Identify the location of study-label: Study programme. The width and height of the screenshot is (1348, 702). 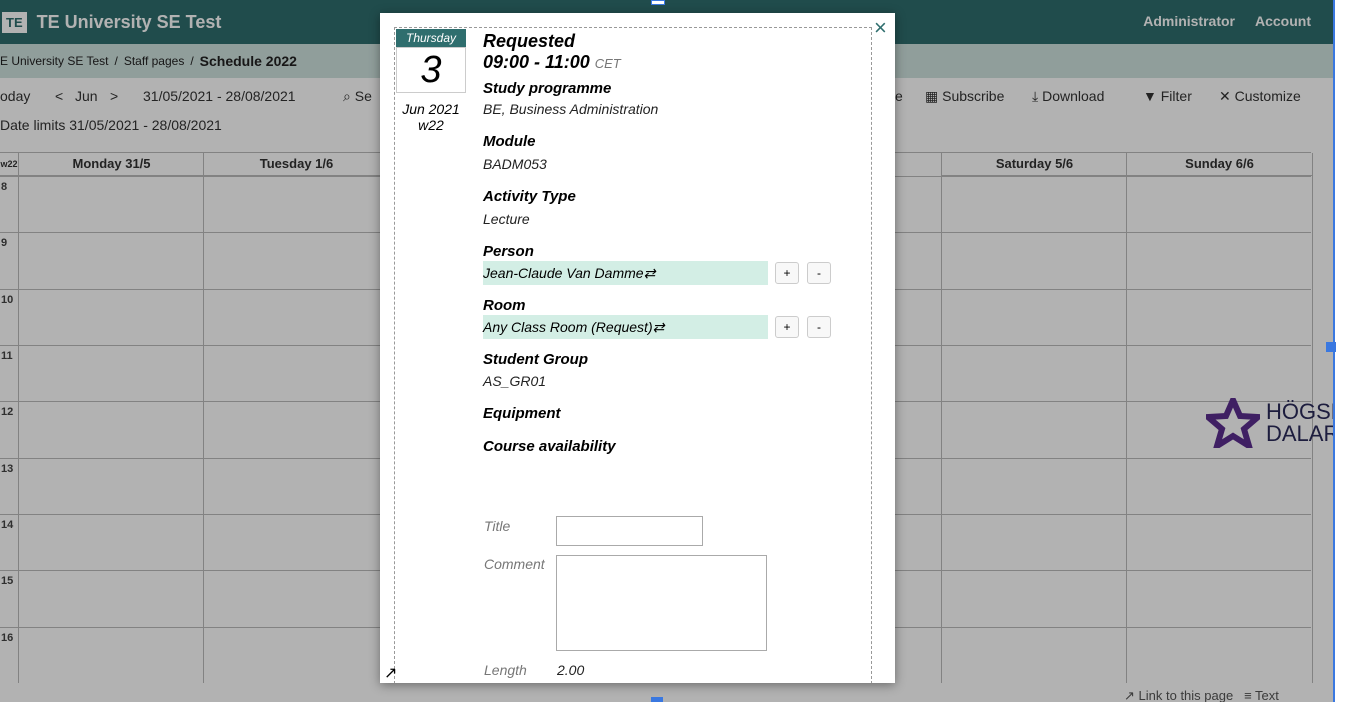
(547, 88).